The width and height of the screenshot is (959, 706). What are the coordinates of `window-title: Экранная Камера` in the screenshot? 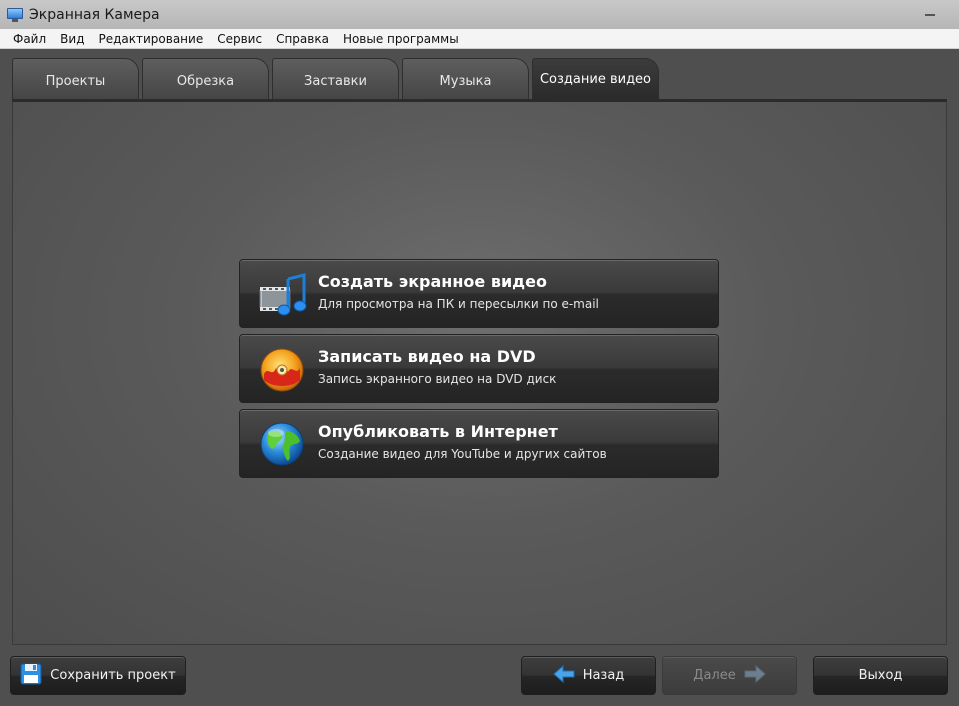 It's located at (94, 14).